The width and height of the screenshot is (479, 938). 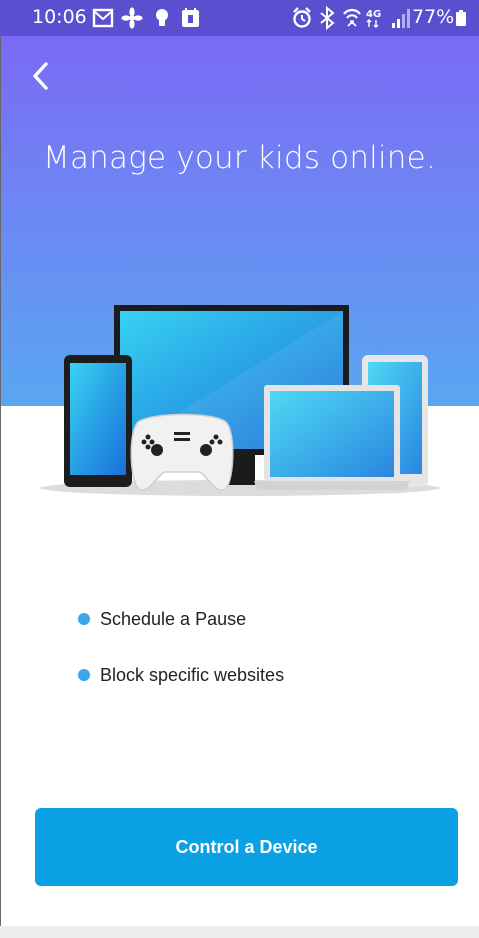 I want to click on control-device-button: Control a Device, so click(x=246, y=847).